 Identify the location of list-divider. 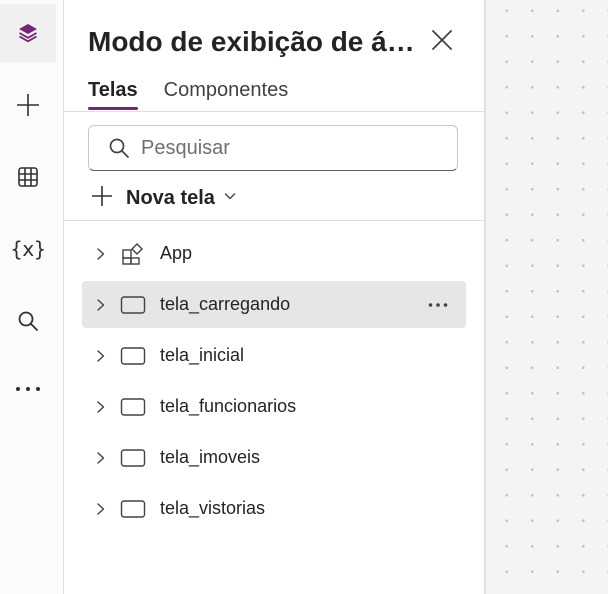
(274, 220).